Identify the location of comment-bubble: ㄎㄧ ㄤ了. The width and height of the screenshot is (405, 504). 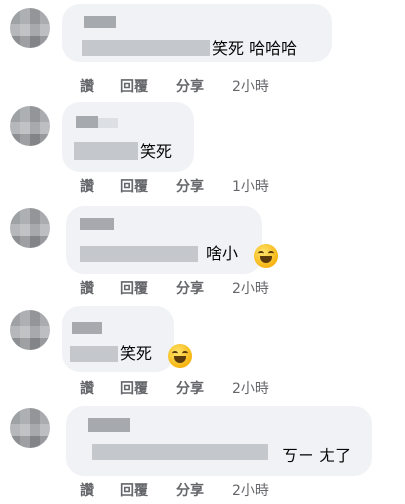
(219, 441).